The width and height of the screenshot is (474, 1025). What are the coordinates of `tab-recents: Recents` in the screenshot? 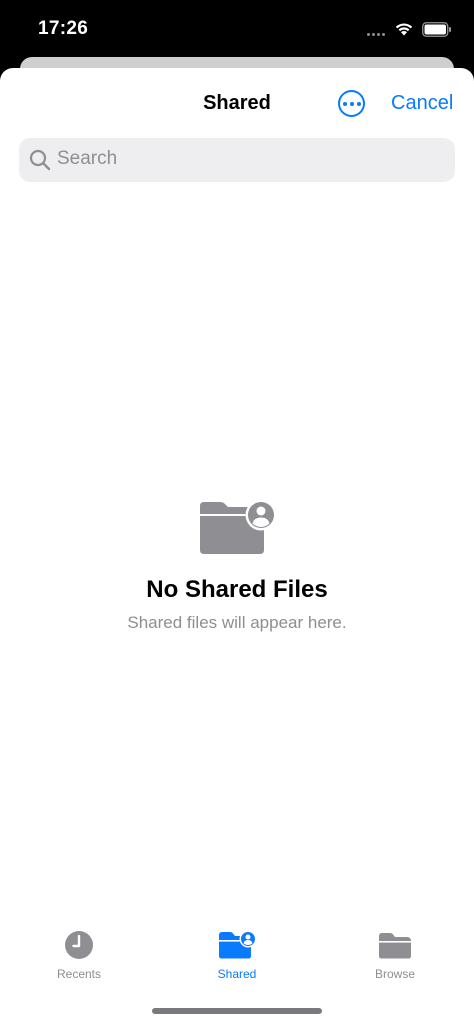 It's located at (79, 955).